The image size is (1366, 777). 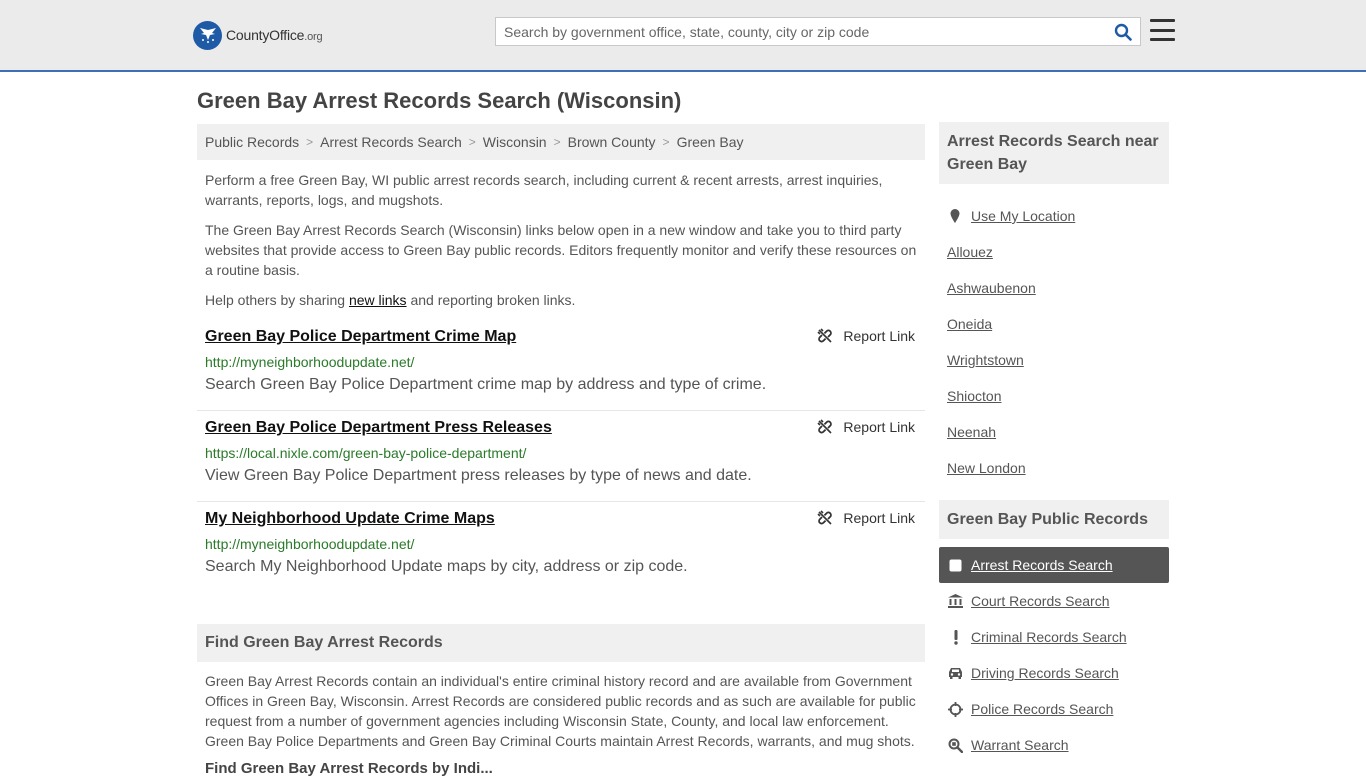 I want to click on nearby-place-link: Ashwaubenon, so click(x=991, y=288).